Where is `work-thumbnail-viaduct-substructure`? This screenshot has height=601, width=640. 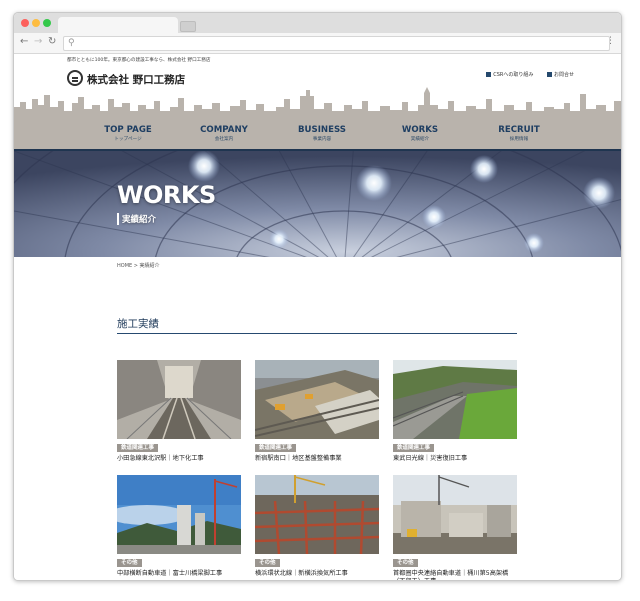 work-thumbnail-viaduct-substructure is located at coordinates (455, 514).